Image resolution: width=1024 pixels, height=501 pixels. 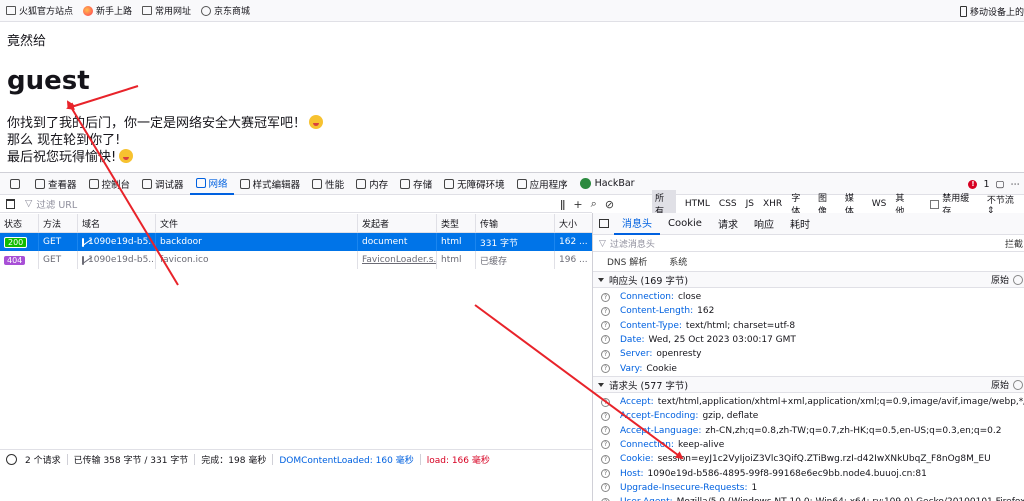 I want to click on col-domain: 域名, so click(x=117, y=223).